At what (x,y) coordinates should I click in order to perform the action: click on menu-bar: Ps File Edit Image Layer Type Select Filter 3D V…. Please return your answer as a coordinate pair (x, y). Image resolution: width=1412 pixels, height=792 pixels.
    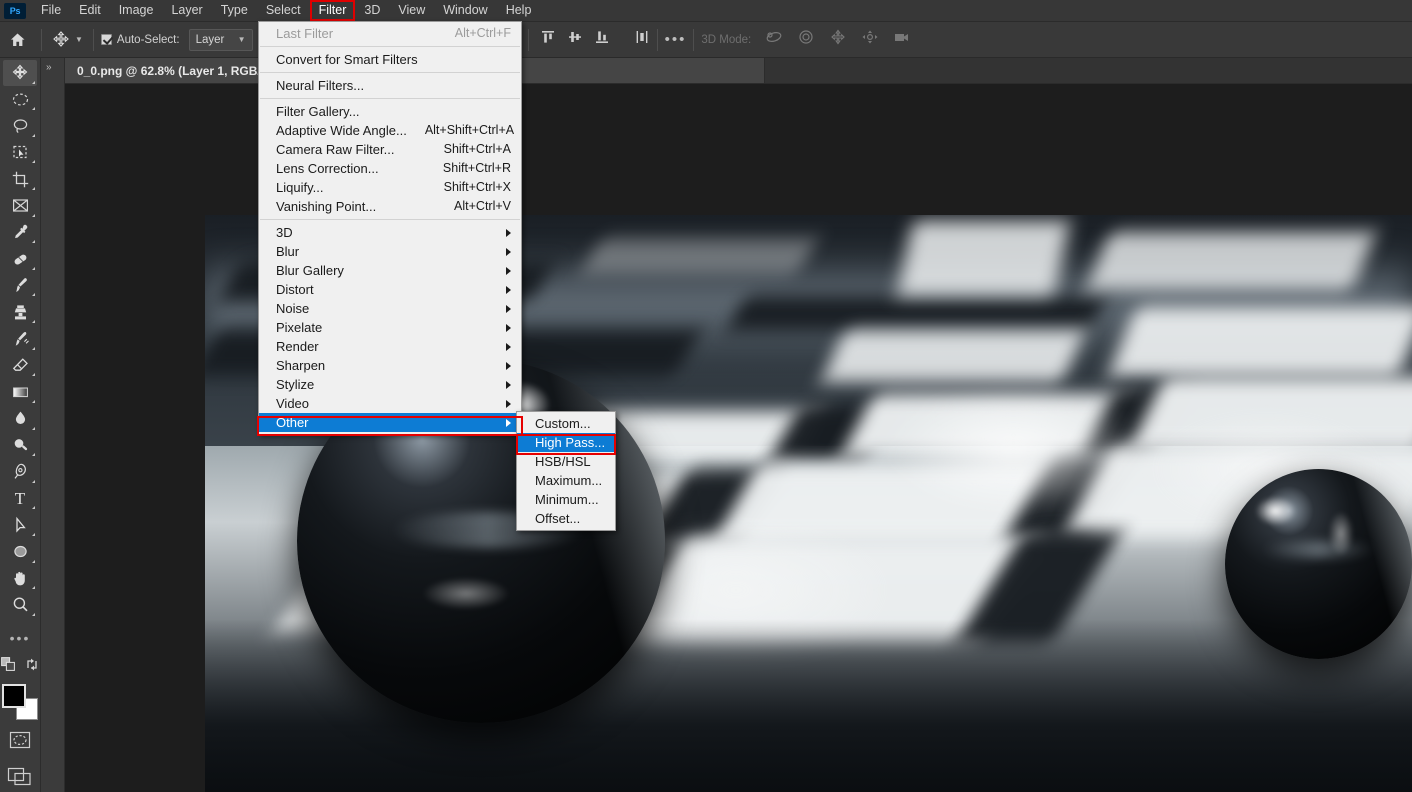
    Looking at the image, I should click on (706, 11).